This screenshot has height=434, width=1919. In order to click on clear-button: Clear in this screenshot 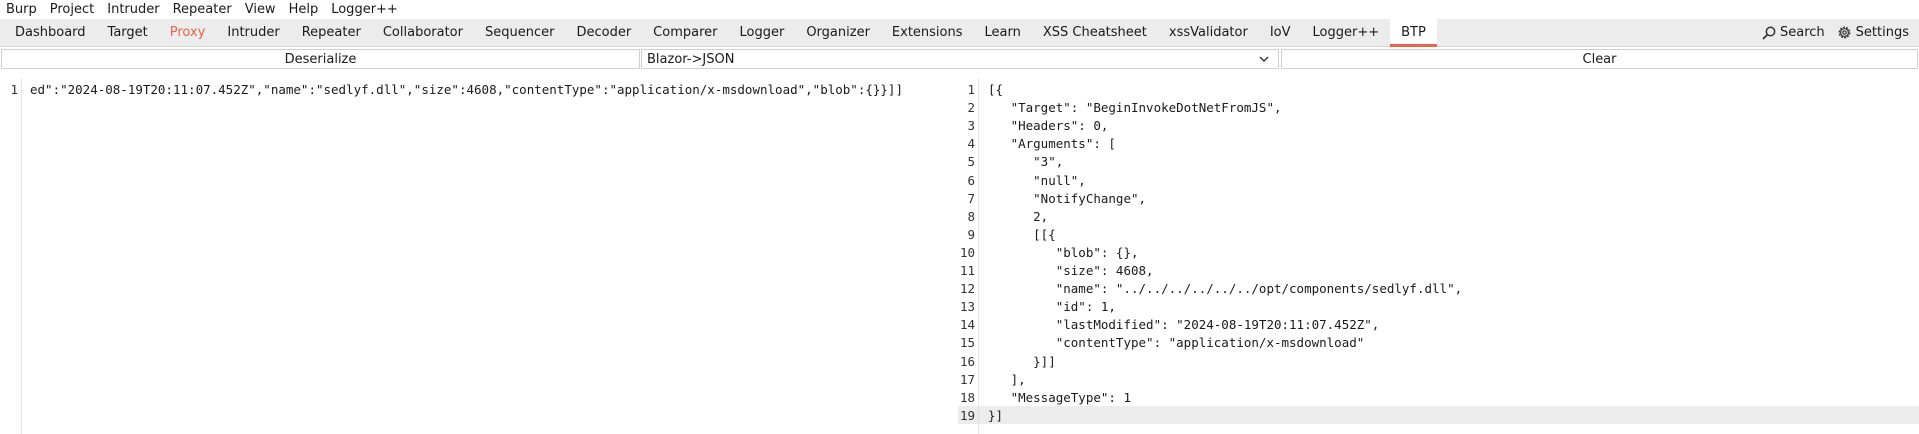, I will do `click(1599, 59)`.